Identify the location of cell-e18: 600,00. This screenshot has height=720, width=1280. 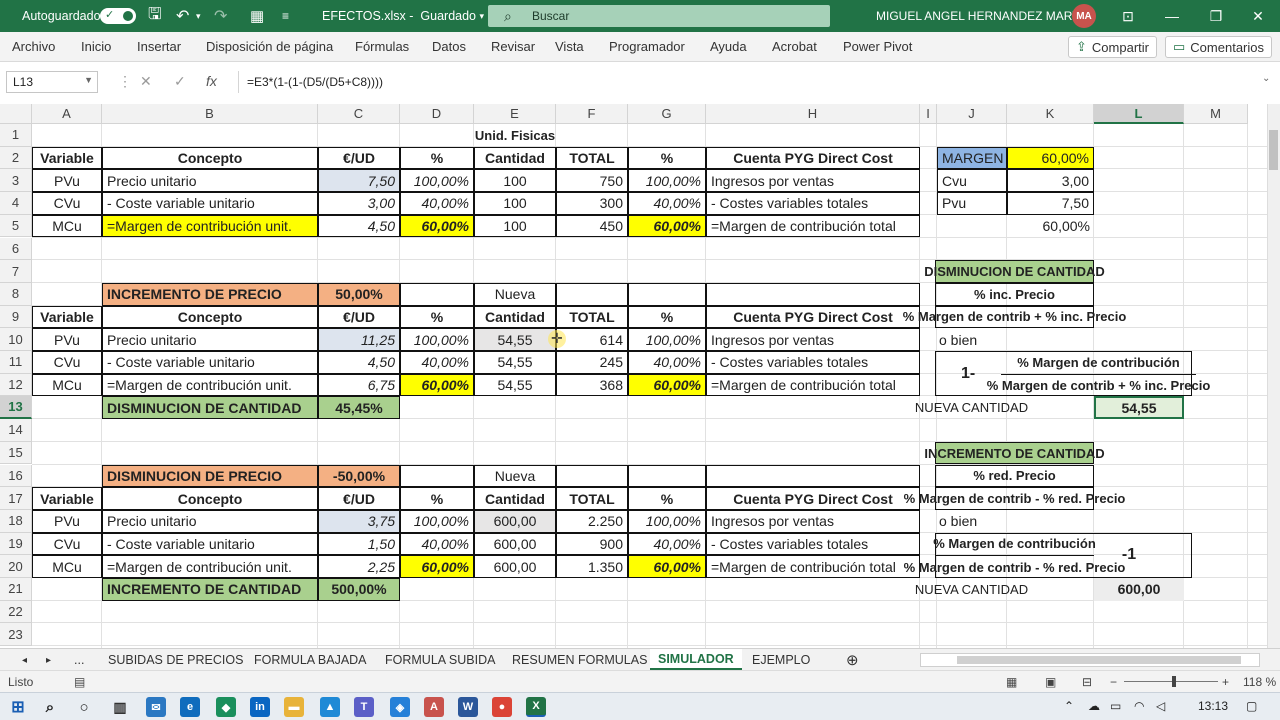
(515, 521).